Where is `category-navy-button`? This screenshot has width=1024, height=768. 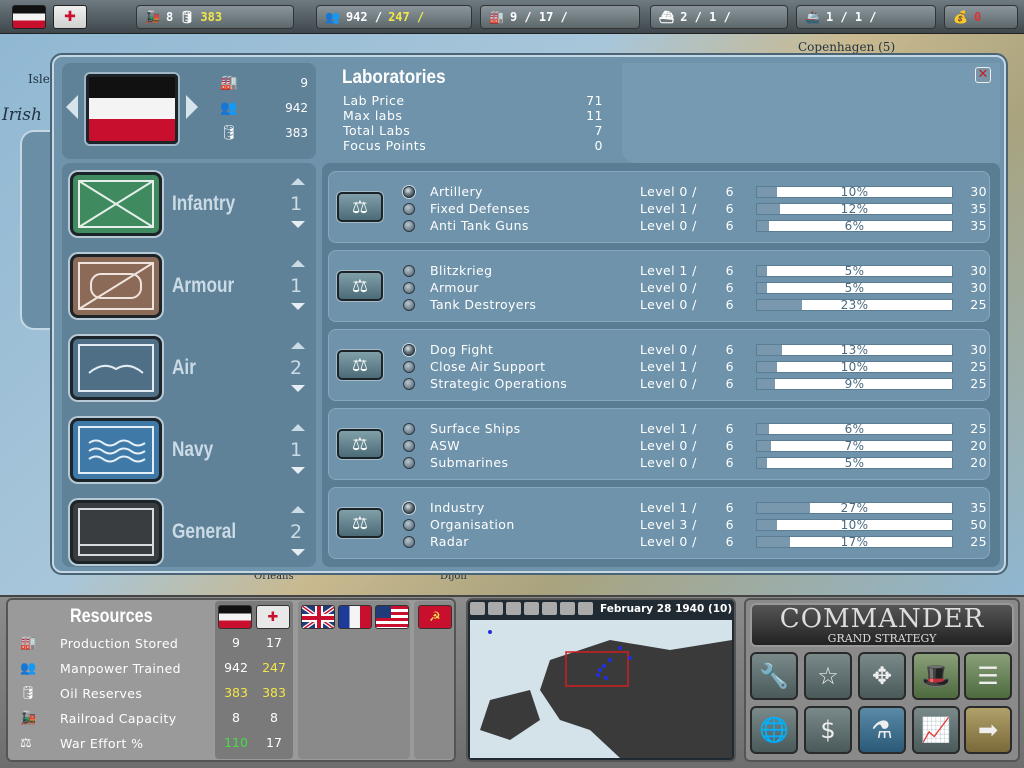
category-navy-button is located at coordinates (116, 450).